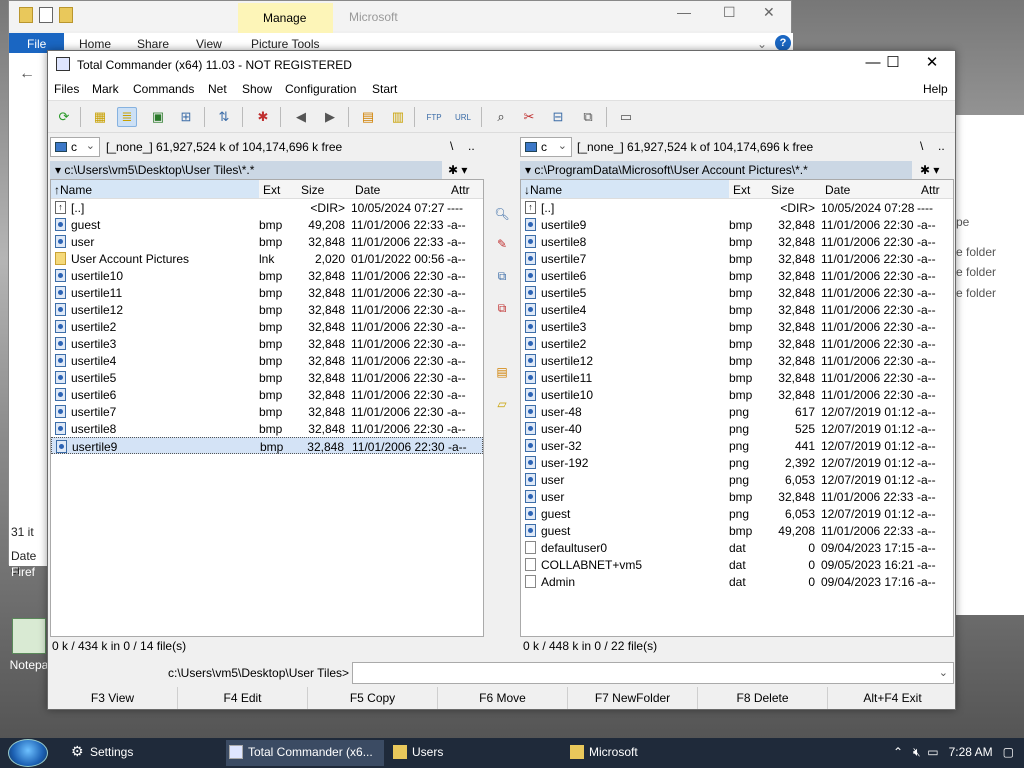  What do you see at coordinates (384, 89) in the screenshot?
I see `menu-start: Start` at bounding box center [384, 89].